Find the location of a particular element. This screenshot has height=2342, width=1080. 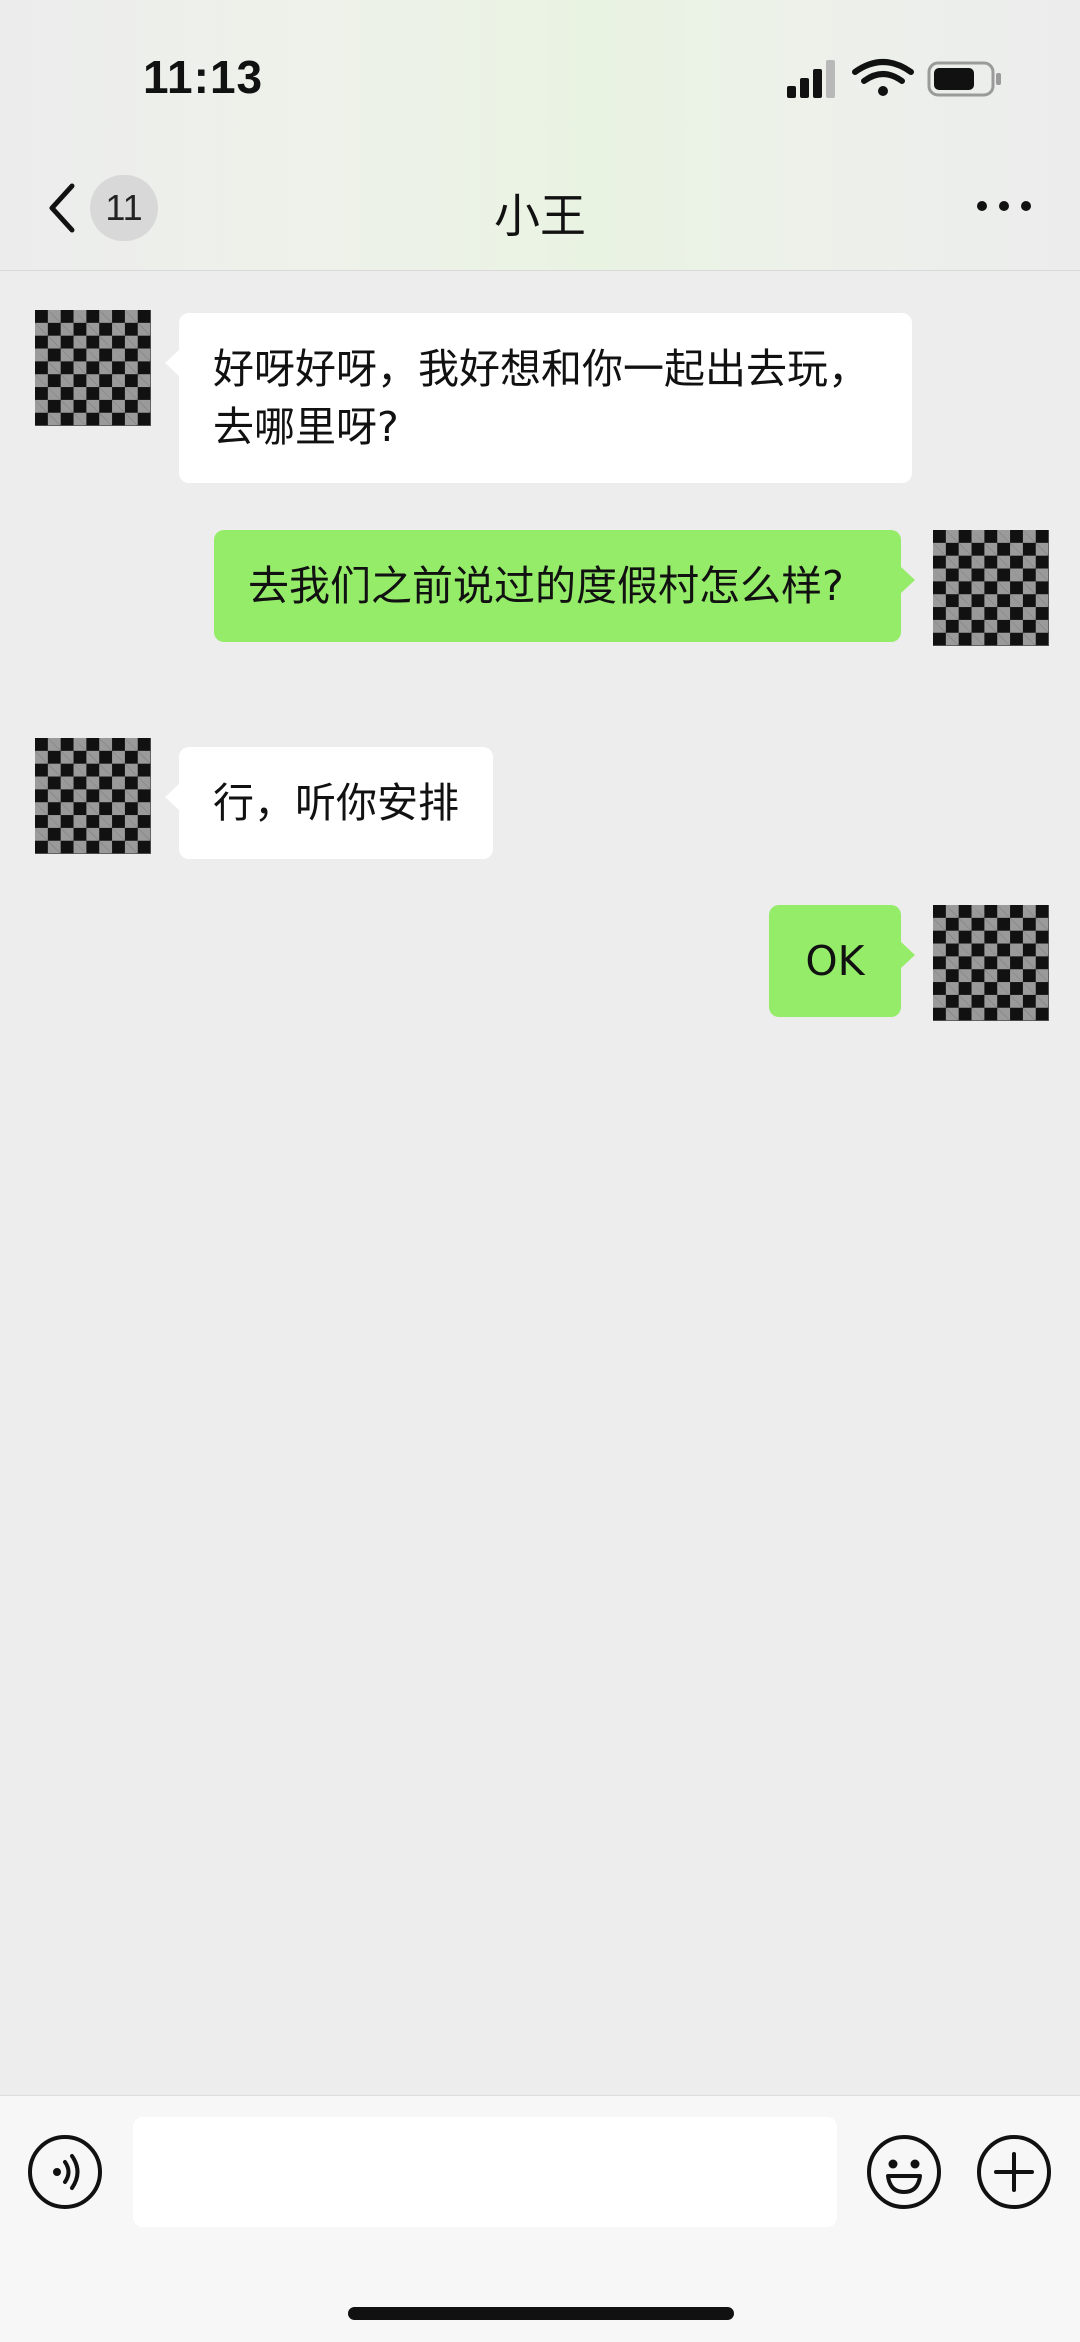

message-input is located at coordinates (485, 2172).